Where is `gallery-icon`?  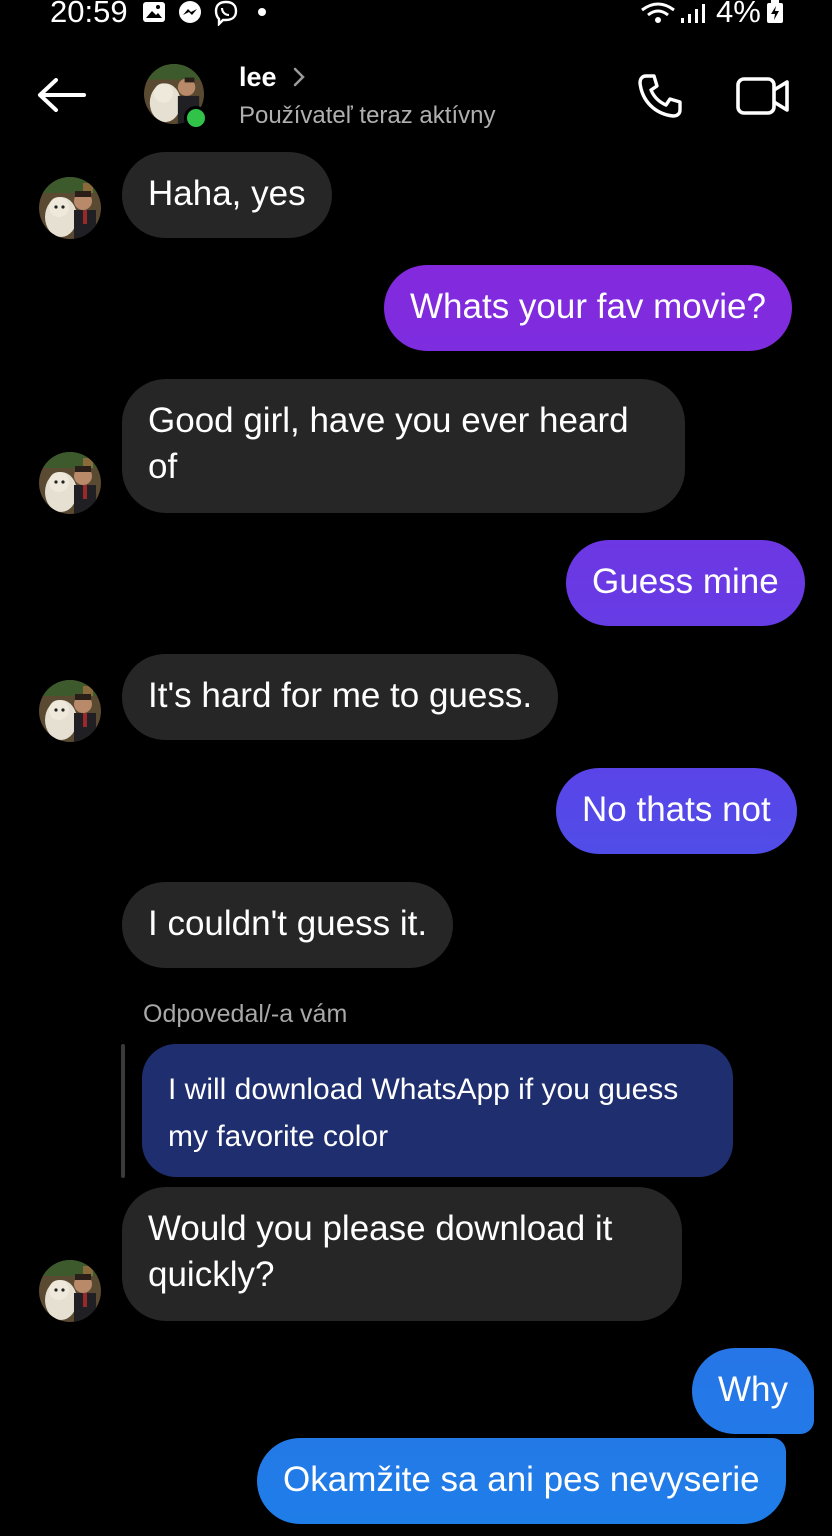 gallery-icon is located at coordinates (154, 14).